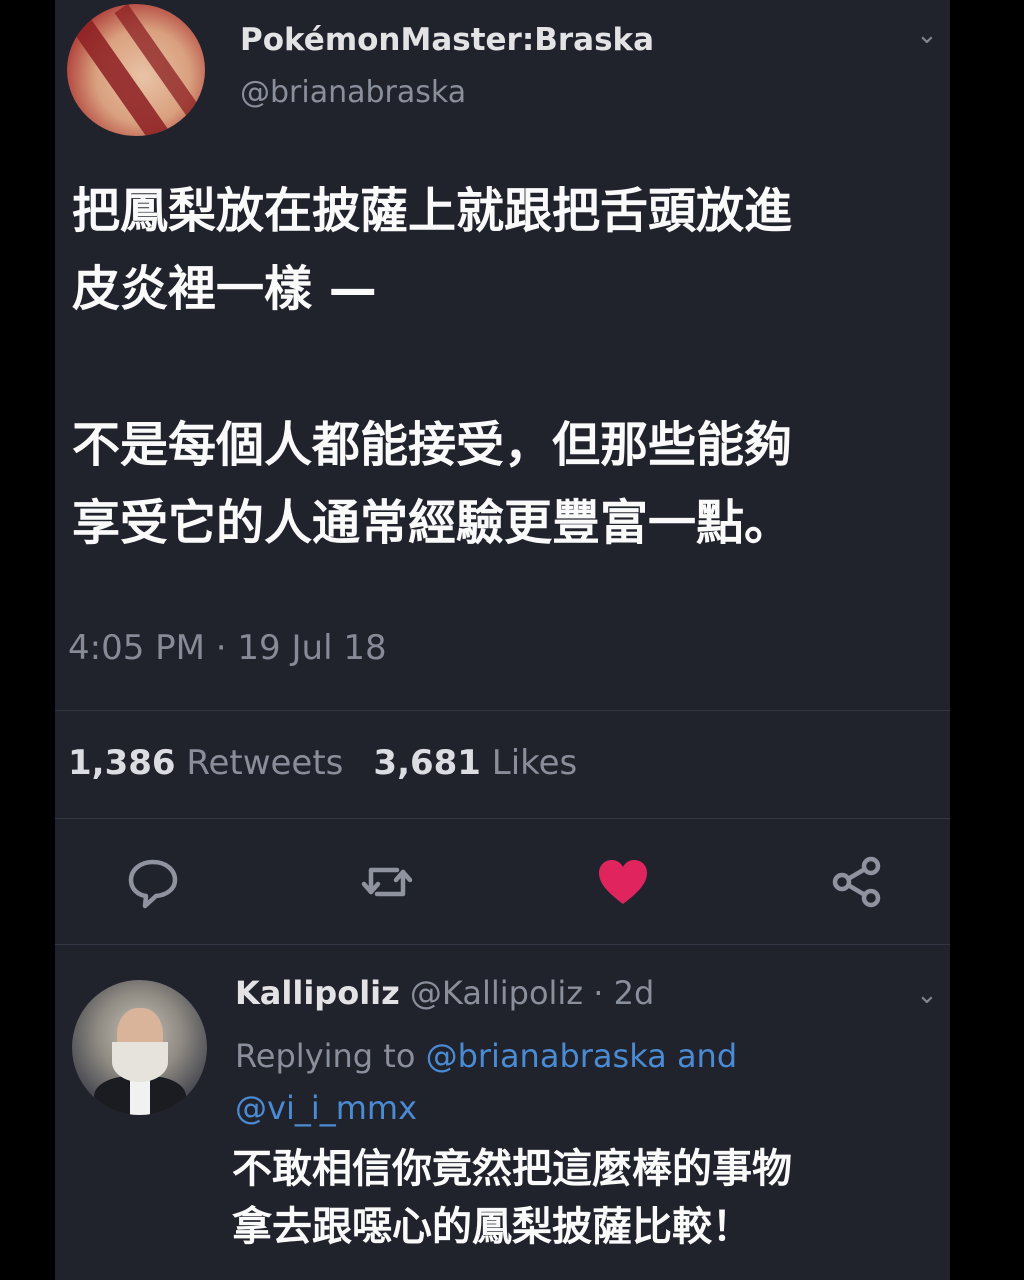  Describe the element at coordinates (546, 1056) in the screenshot. I see `mention-link: @brianabraska` at that location.